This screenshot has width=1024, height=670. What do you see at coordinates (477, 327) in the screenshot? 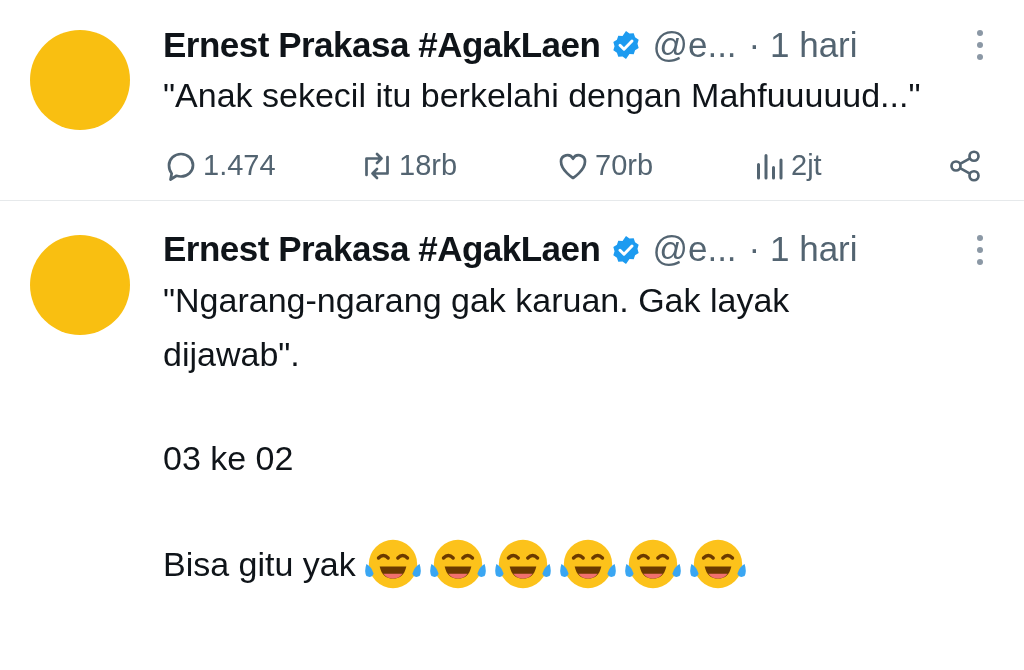
I see `post-text: "Ngarang-ngarang gak karuan. Gak layak dijawab".` at bounding box center [477, 327].